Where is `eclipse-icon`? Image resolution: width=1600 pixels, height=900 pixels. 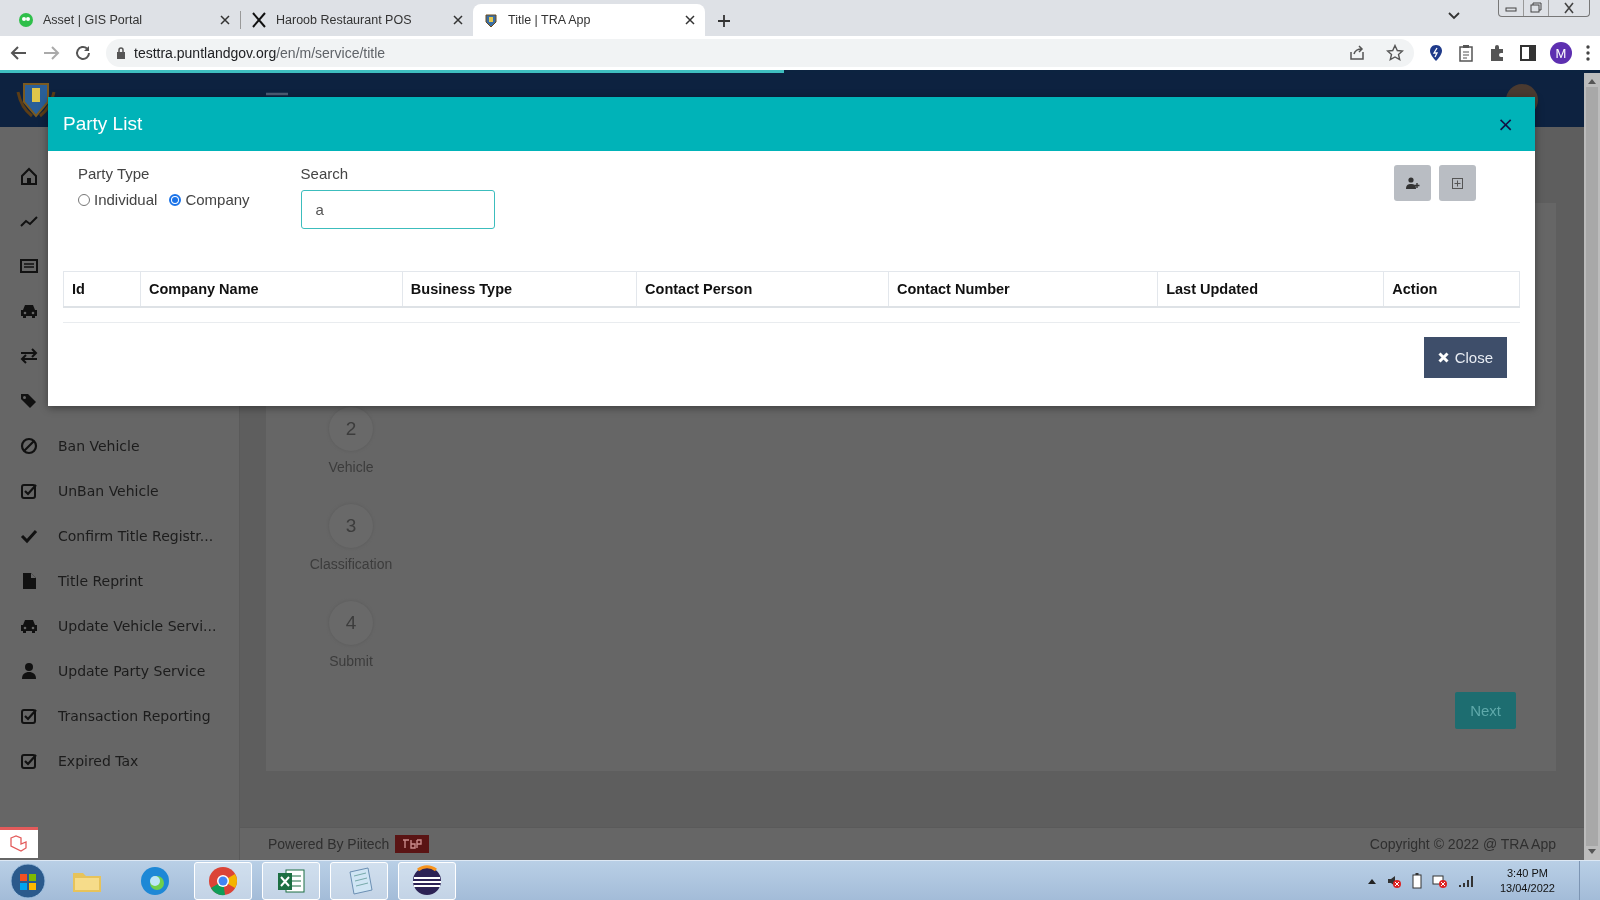
eclipse-icon is located at coordinates (427, 880).